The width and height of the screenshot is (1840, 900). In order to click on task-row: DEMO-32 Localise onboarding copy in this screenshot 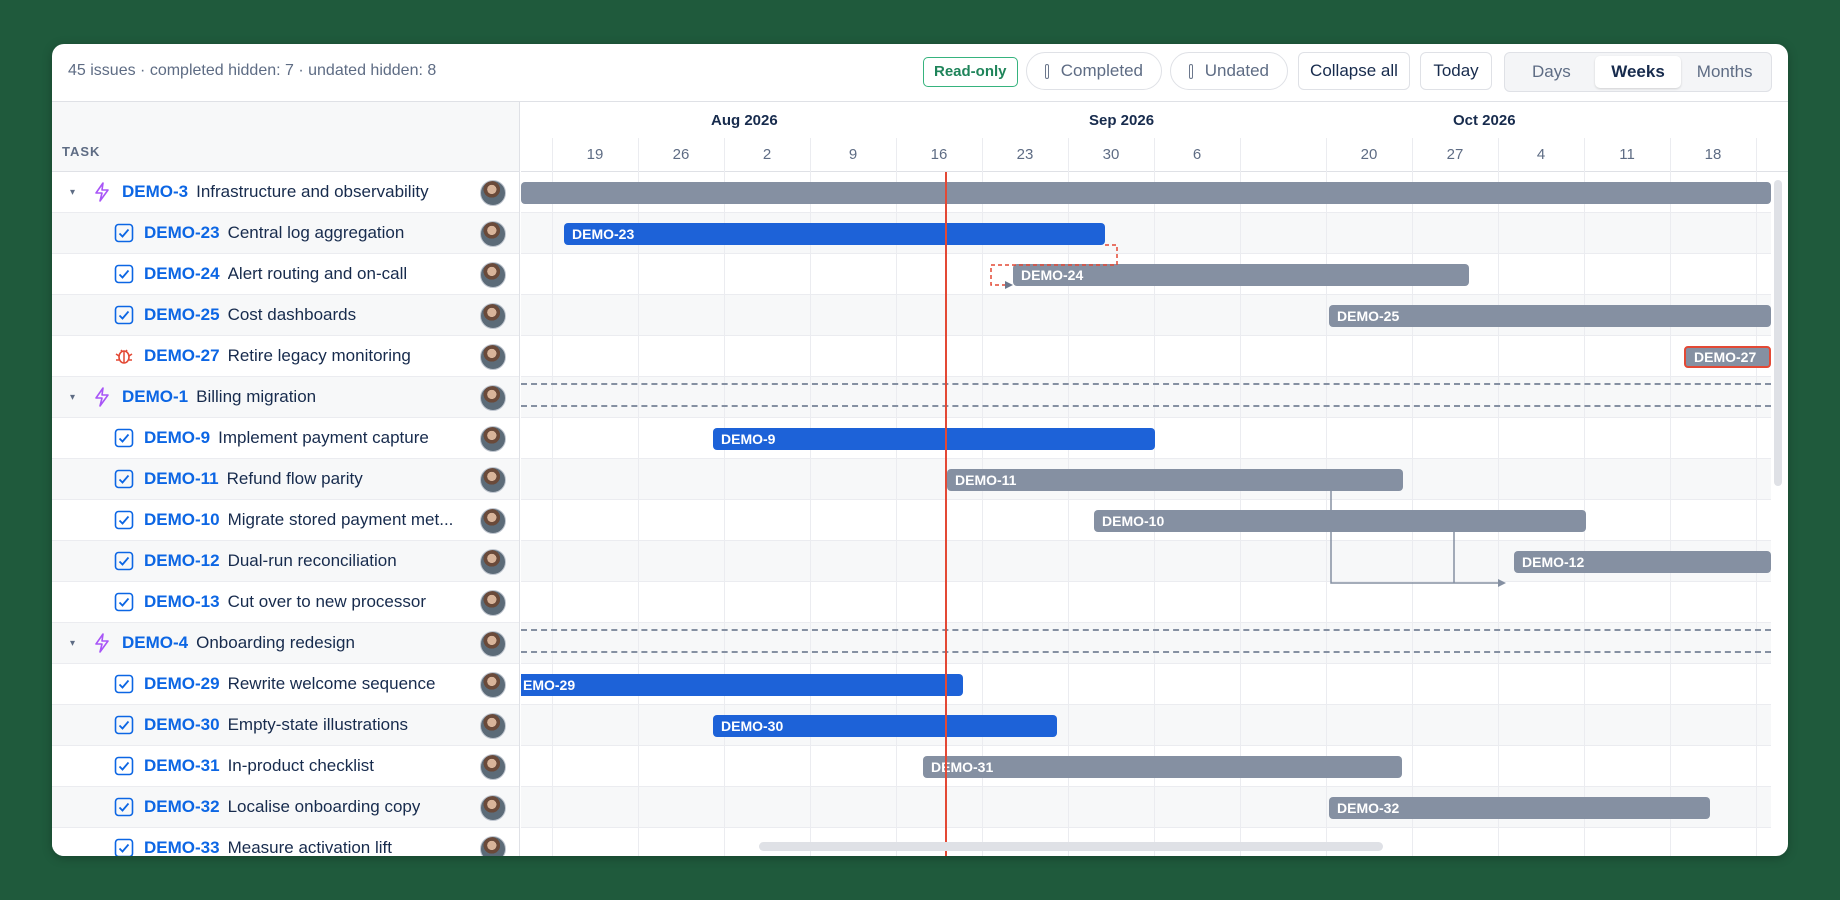, I will do `click(285, 807)`.